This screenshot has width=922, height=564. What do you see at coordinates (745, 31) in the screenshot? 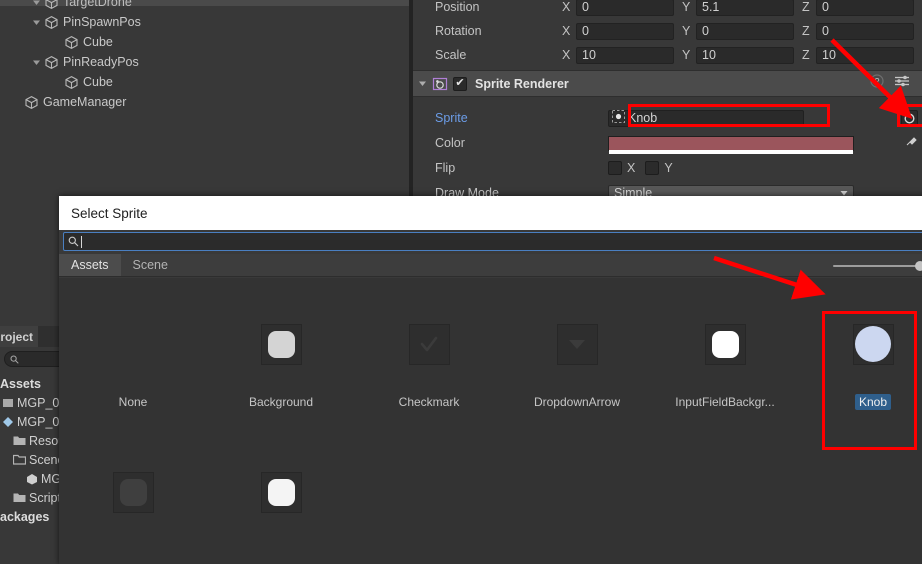
I see `rotation-y-field: 0` at bounding box center [745, 31].